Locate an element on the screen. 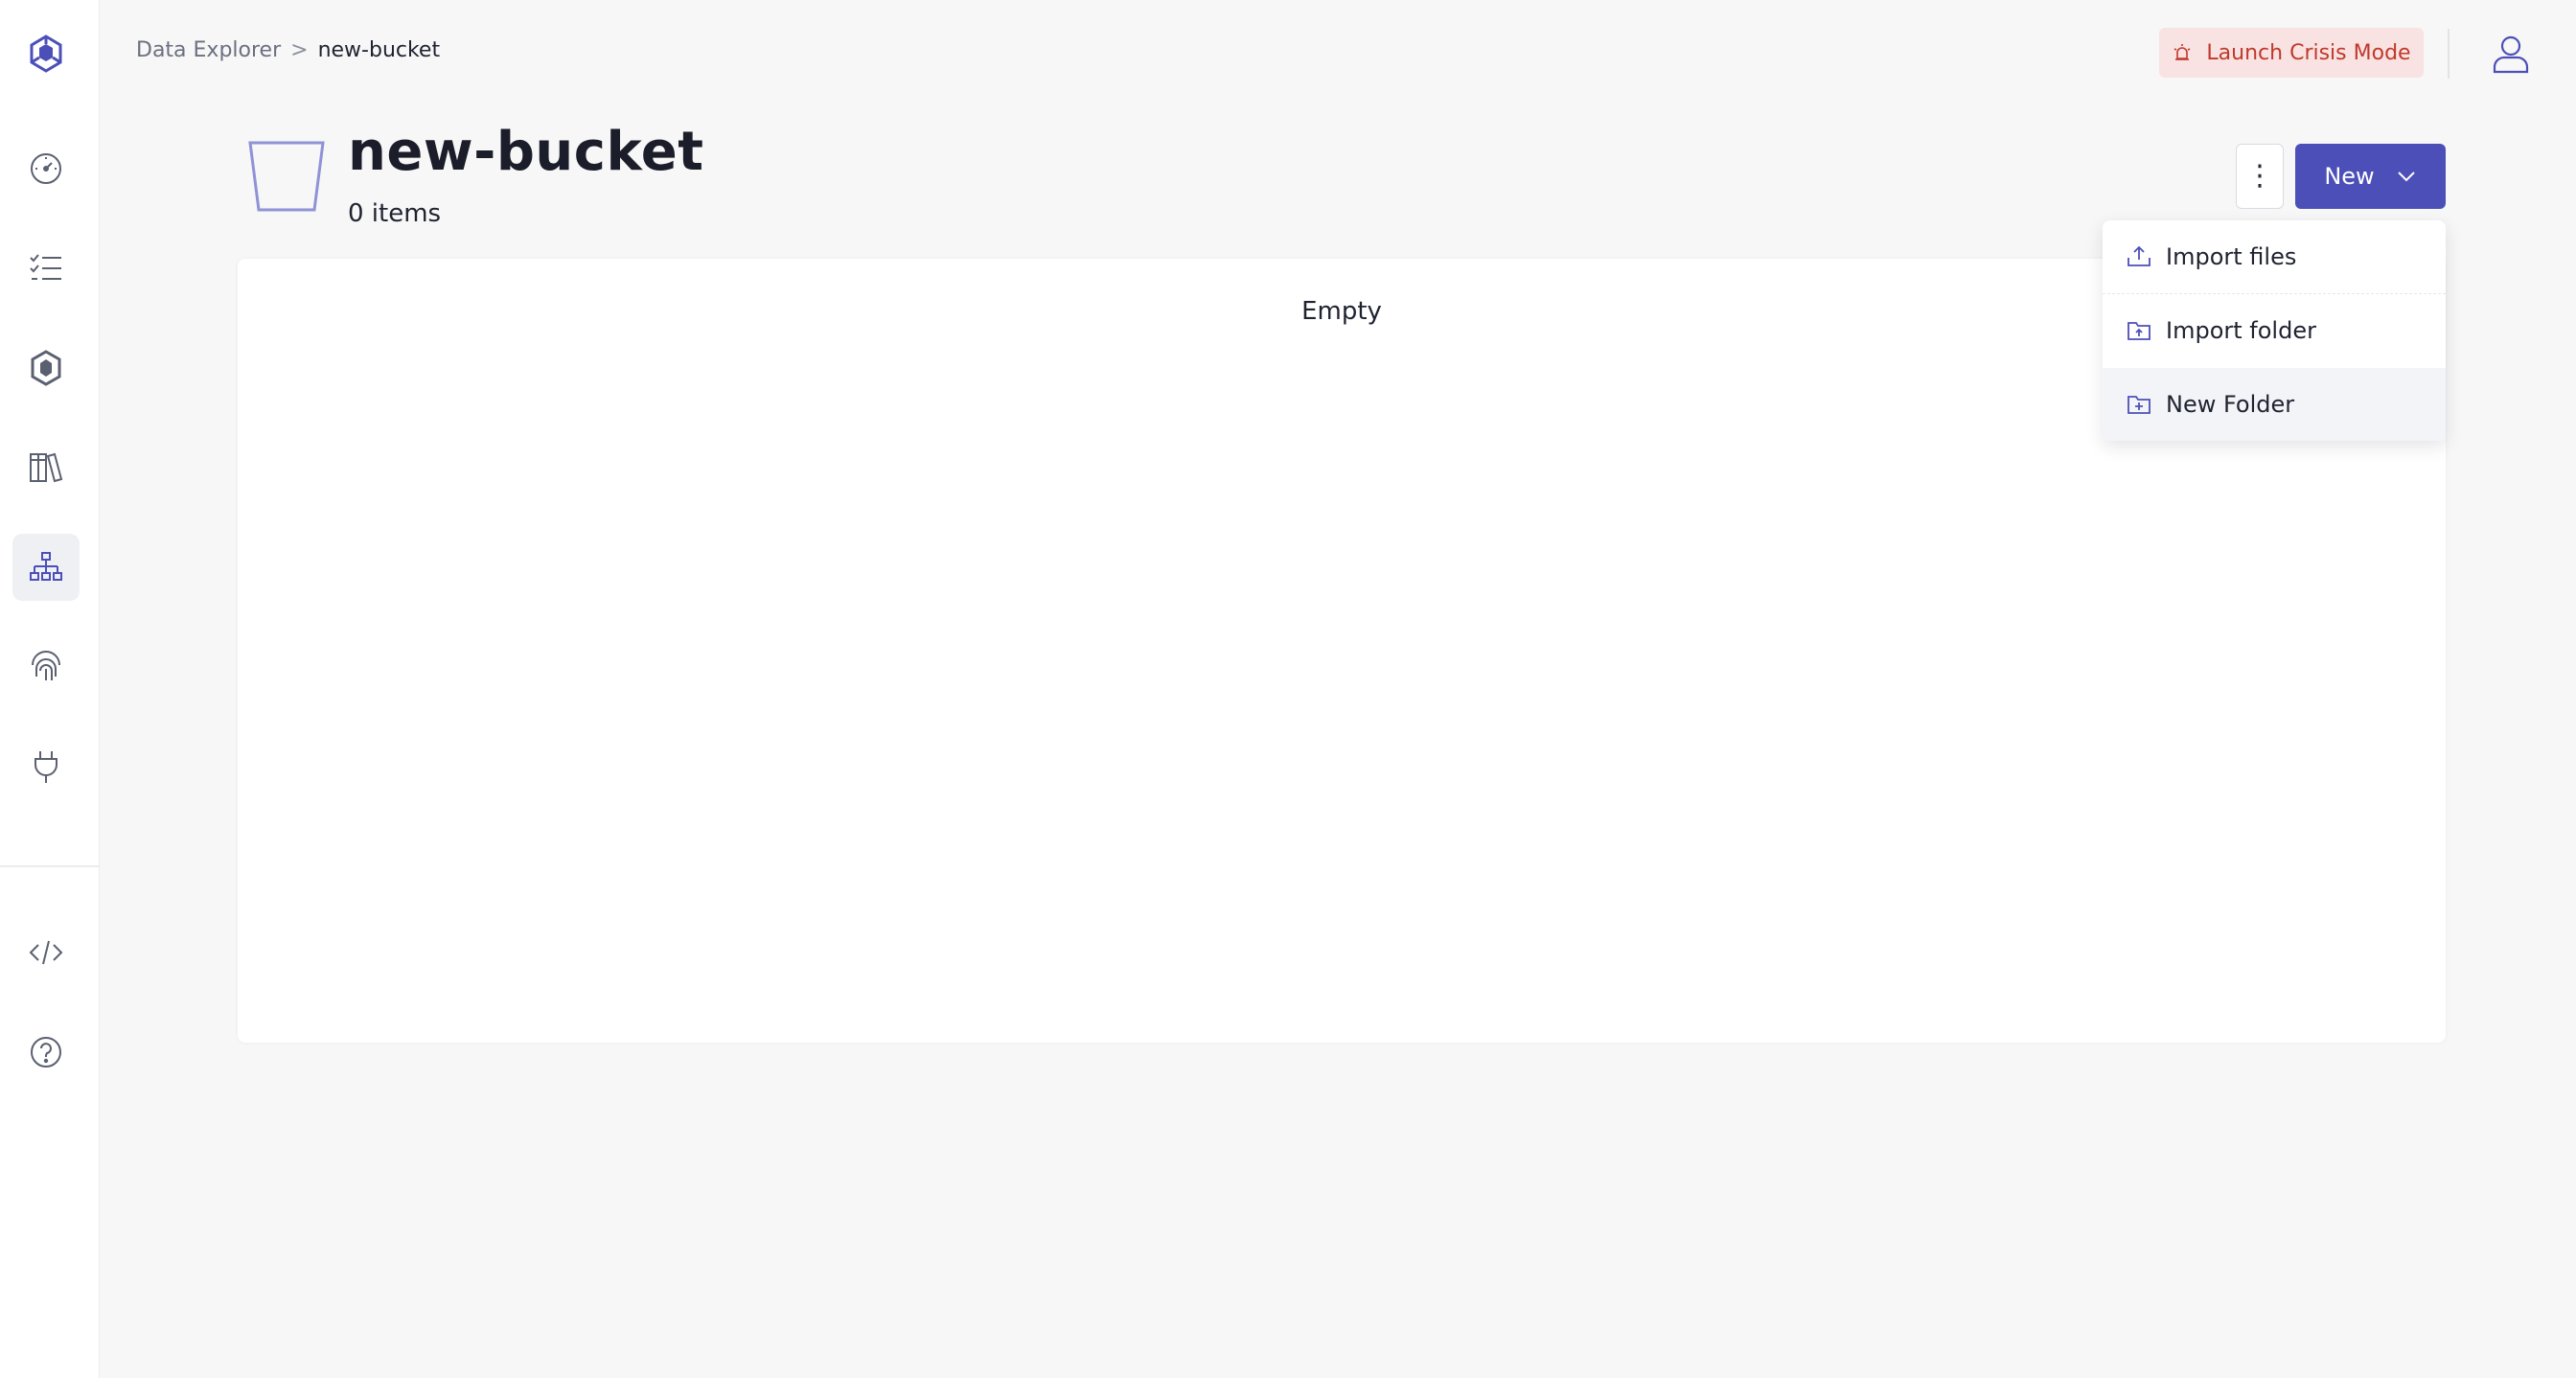 The width and height of the screenshot is (2576, 1378). sidebar-item-cluster is located at coordinates (46, 368).